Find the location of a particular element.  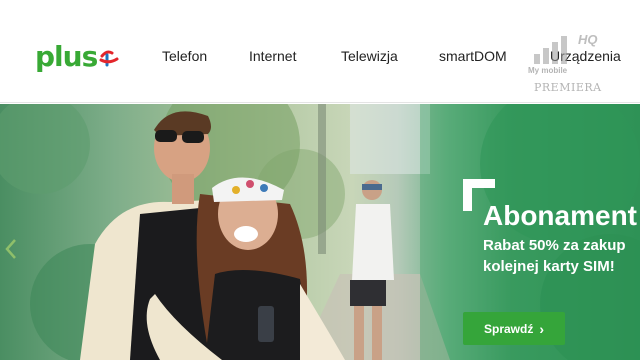

chevron-right-icon: › is located at coordinates (541, 328).